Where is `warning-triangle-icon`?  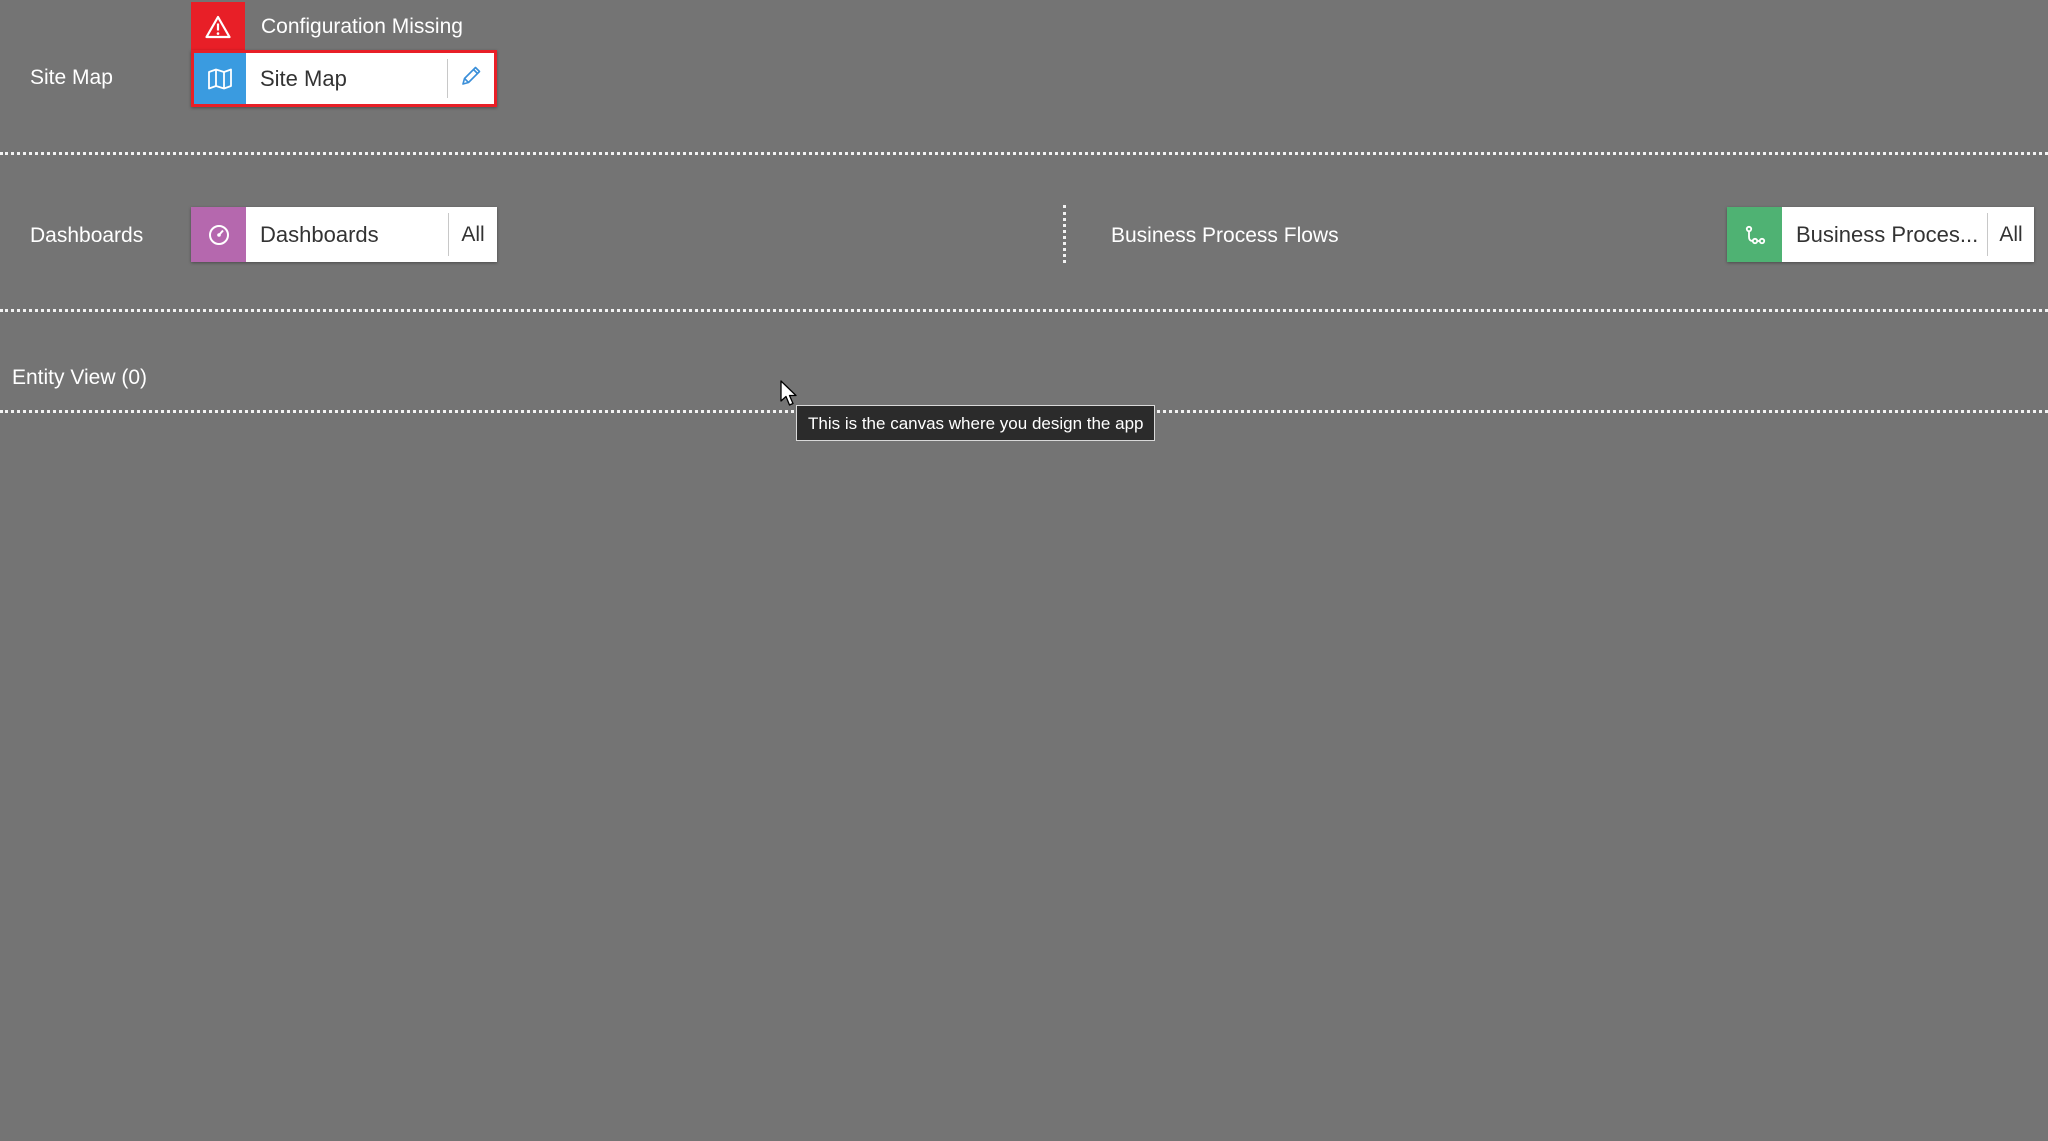 warning-triangle-icon is located at coordinates (218, 27).